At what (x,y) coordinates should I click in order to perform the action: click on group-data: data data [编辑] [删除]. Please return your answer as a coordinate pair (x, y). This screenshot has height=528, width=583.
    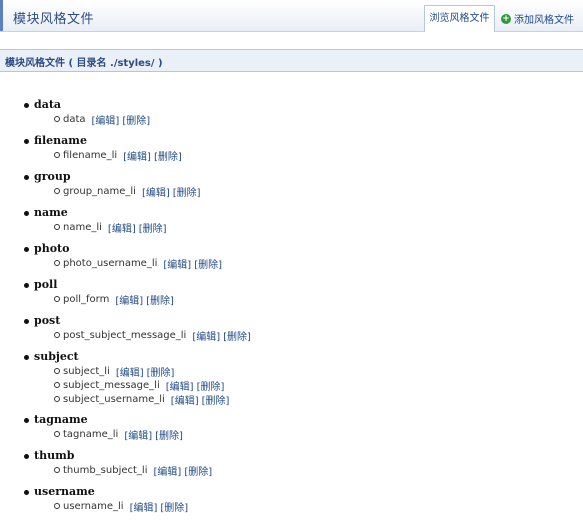
    Looking at the image, I should click on (291, 116).